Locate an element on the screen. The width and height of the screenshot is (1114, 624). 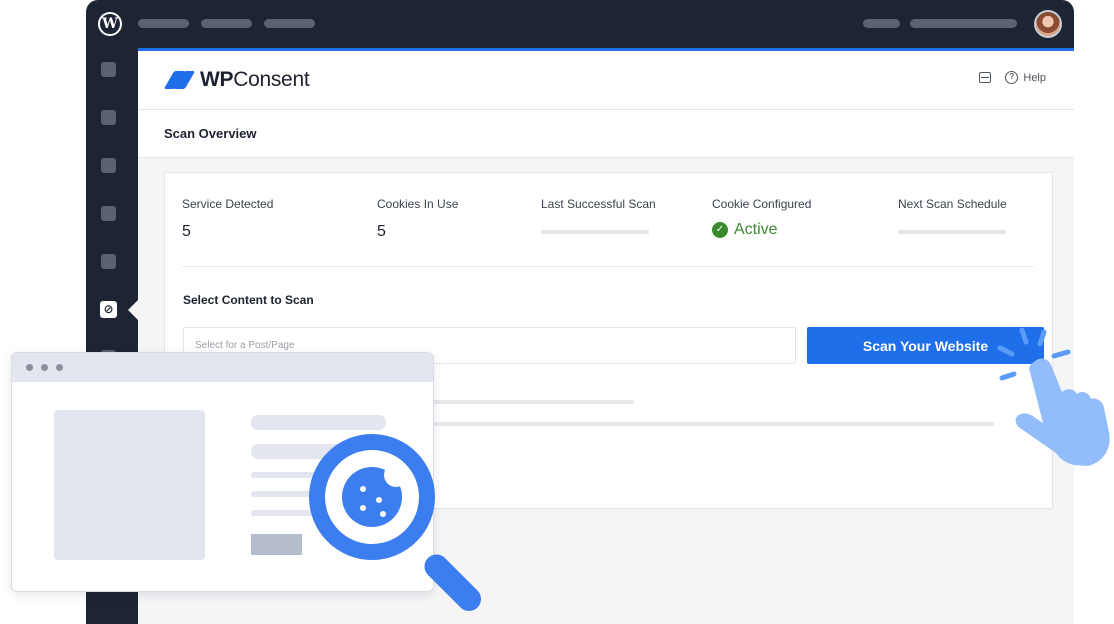
divider is located at coordinates (608, 266).